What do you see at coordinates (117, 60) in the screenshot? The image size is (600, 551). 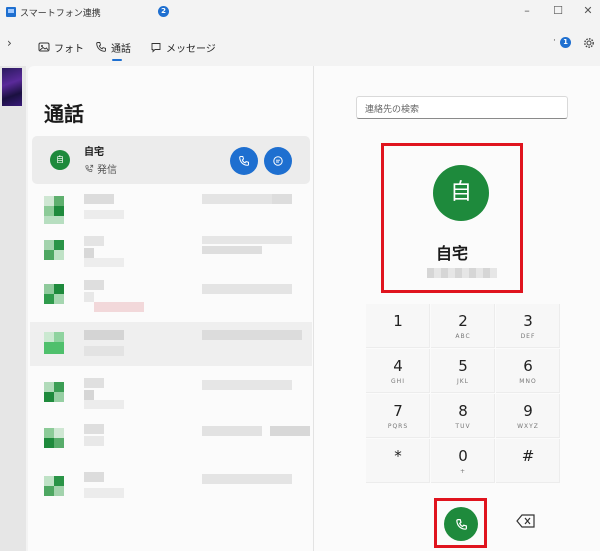 I see `active-tab-indicator` at bounding box center [117, 60].